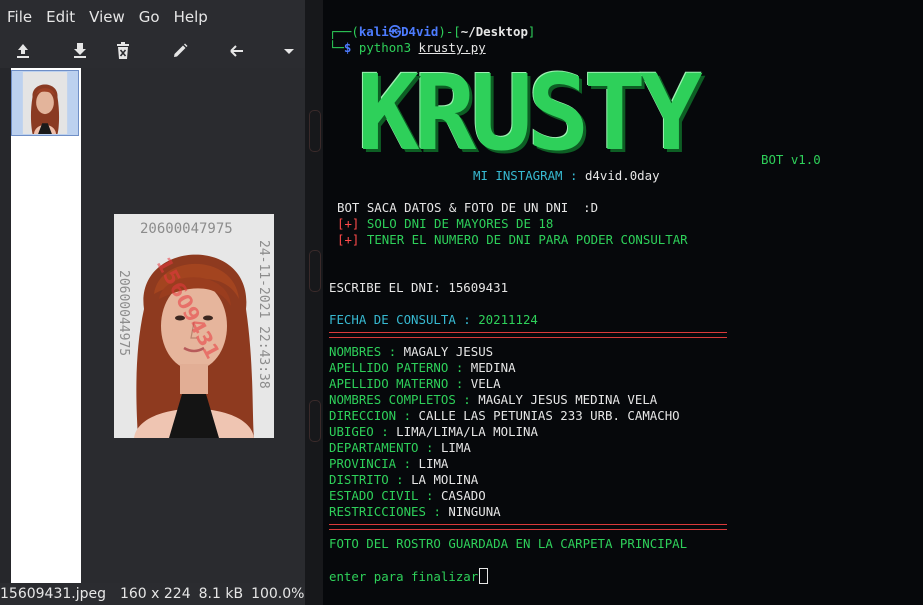  I want to click on save-icon, so click(80, 51).